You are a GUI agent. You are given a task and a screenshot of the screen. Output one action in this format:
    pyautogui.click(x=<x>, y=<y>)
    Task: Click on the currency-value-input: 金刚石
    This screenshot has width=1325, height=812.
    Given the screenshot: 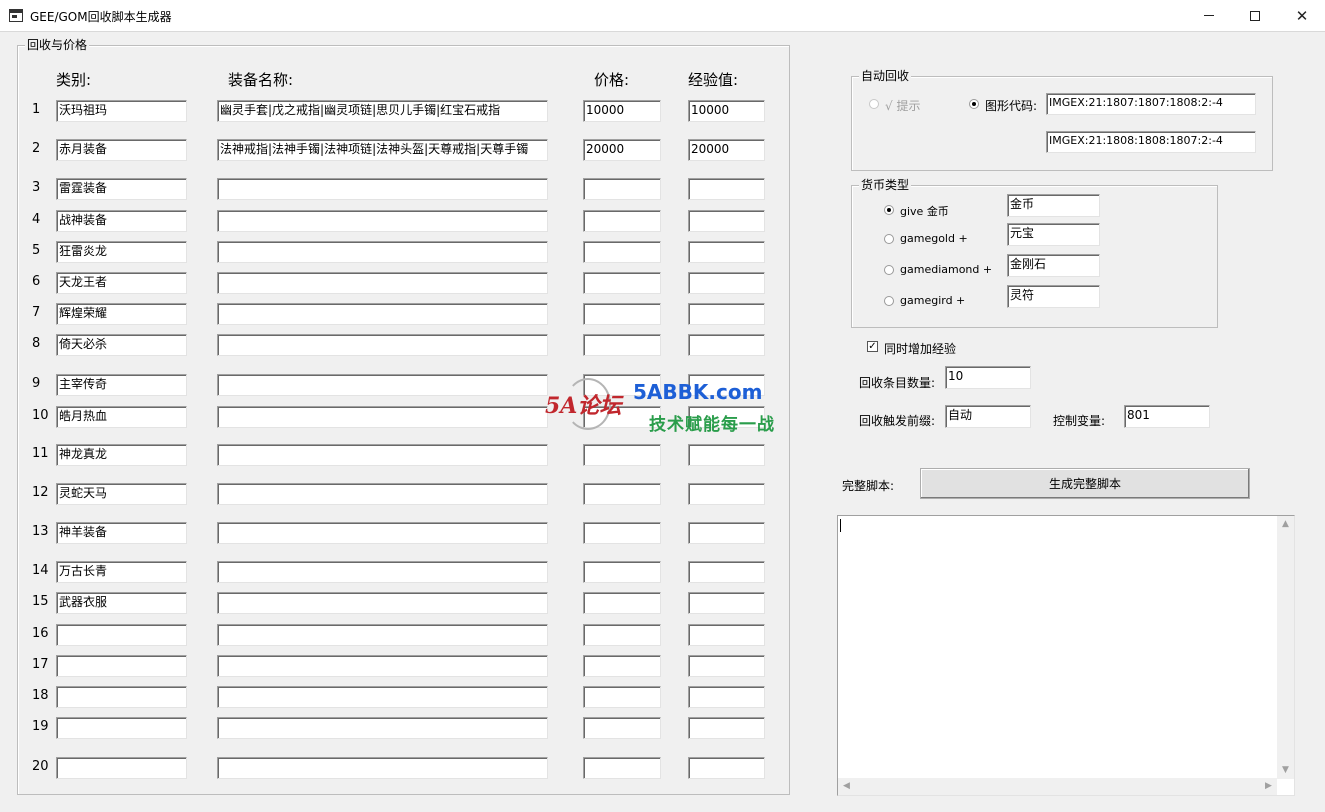 What is the action you would take?
    pyautogui.click(x=1053, y=265)
    